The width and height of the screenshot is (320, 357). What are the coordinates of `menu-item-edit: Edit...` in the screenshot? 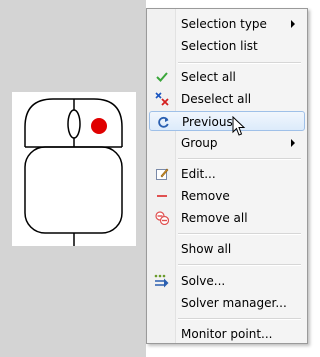 It's located at (227, 174).